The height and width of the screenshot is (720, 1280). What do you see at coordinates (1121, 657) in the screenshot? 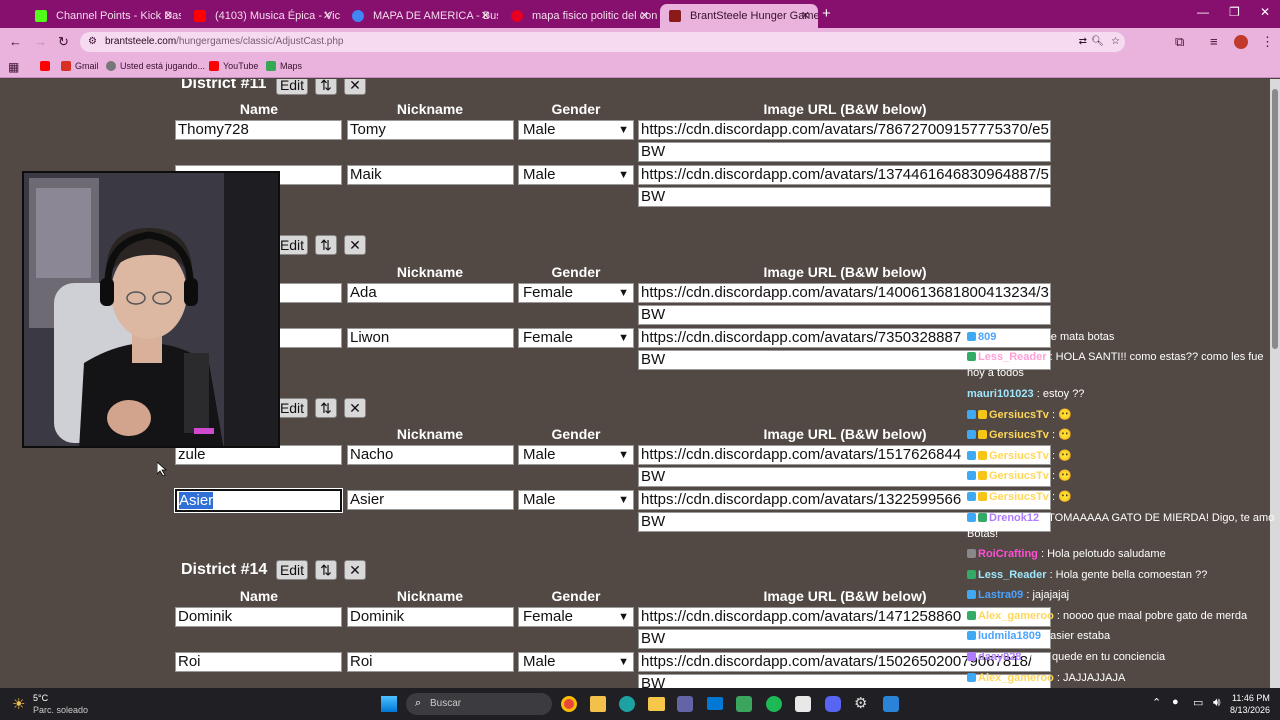
I see `chat-message: daay028 : que quede en tu conciencia` at bounding box center [1121, 657].